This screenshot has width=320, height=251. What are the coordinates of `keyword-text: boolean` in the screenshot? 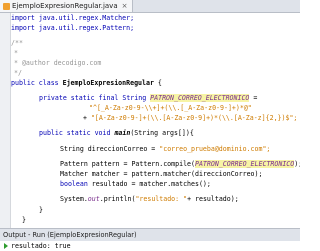 It's located at (74, 184).